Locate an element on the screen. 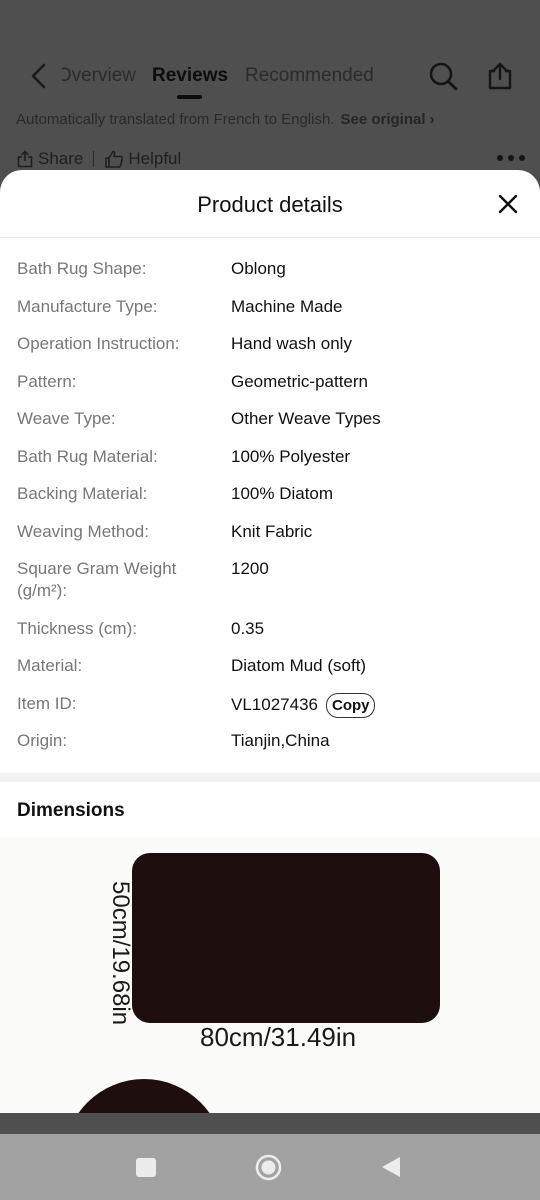  recent-apps-icon is located at coordinates (146, 1167).